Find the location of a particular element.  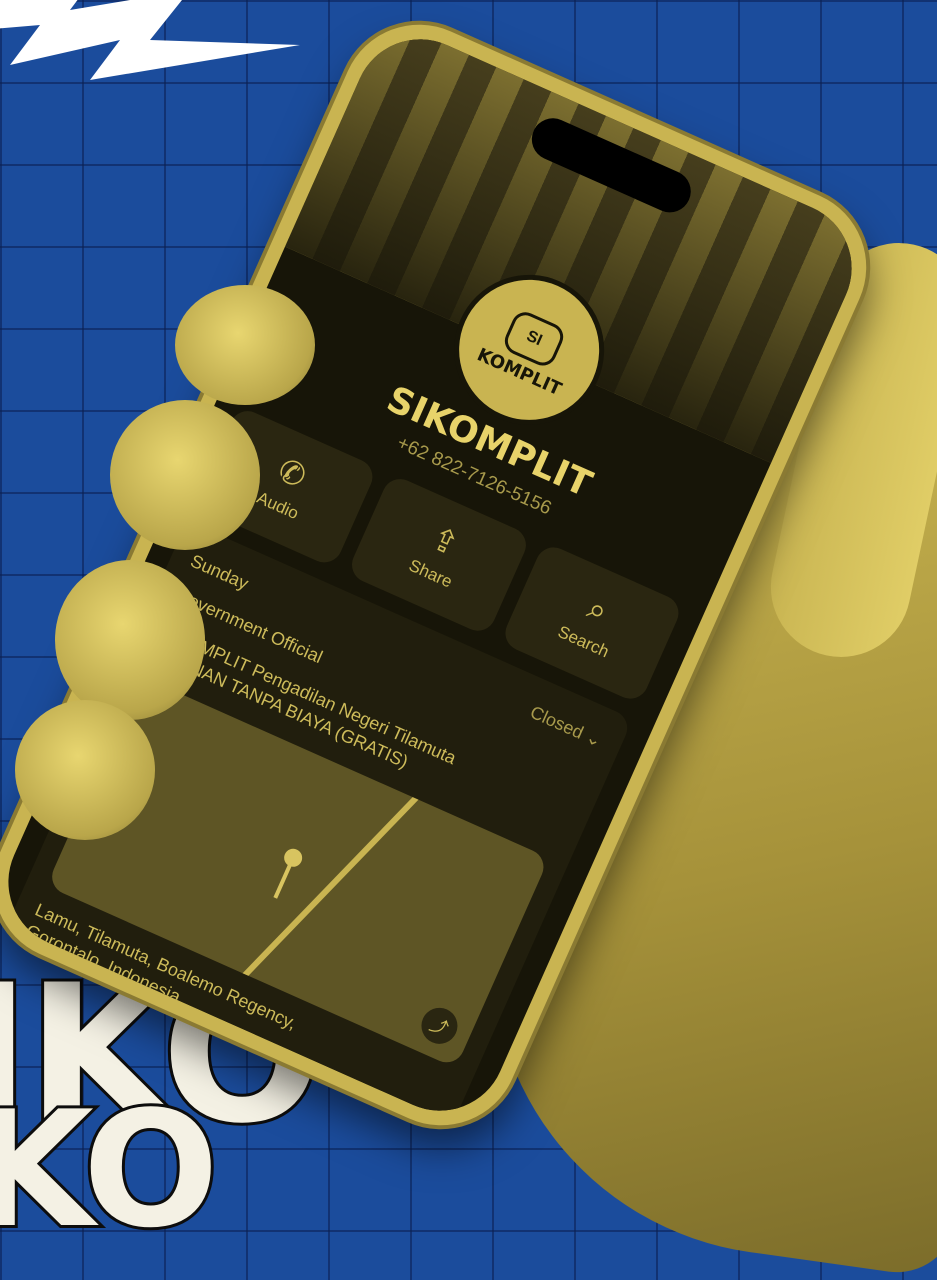

directions-icon: ⤴ is located at coordinates (439, 1026).